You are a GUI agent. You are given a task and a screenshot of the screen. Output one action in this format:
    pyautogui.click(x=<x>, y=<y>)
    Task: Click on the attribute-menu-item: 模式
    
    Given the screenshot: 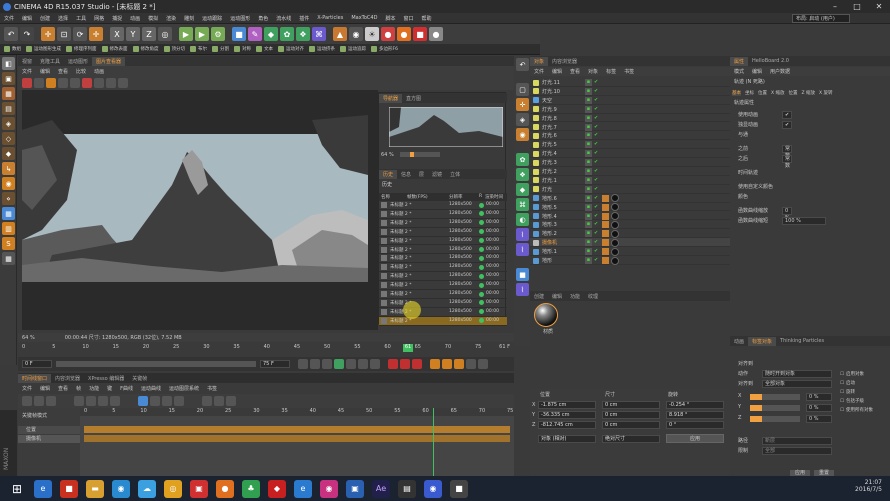 What is the action you would take?
    pyautogui.click(x=739, y=71)
    